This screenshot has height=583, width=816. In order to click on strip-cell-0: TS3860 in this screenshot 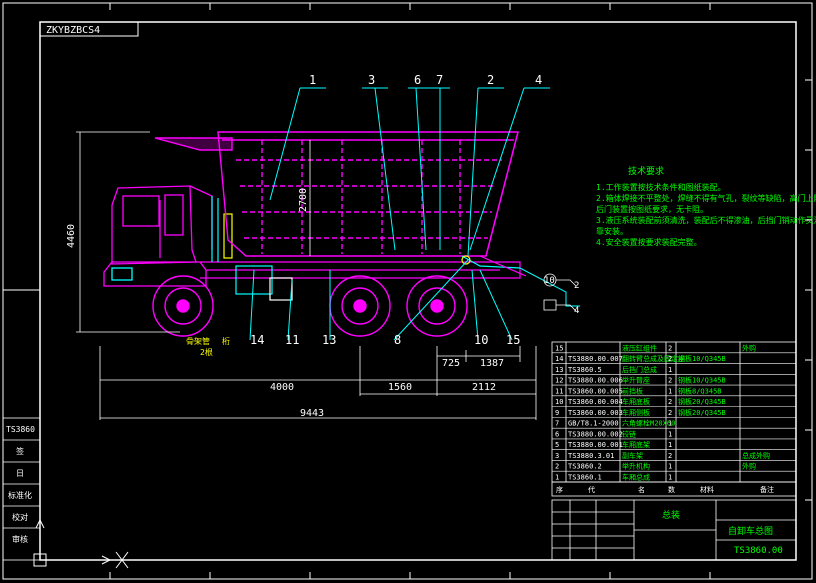, I will do `click(20, 429)`.